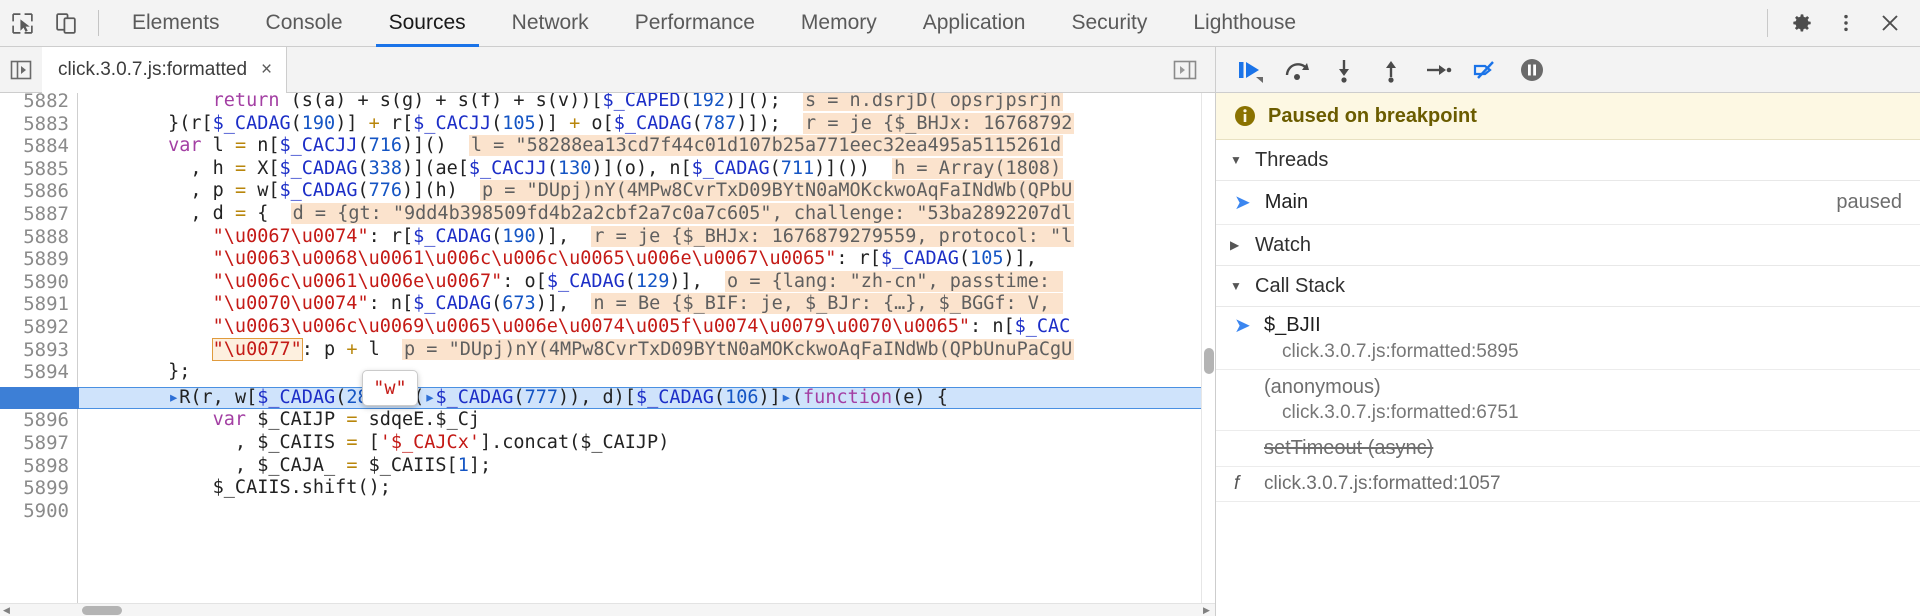  Describe the element at coordinates (257, 349) in the screenshot. I see `hovered-token-w: "\u0077"` at that location.